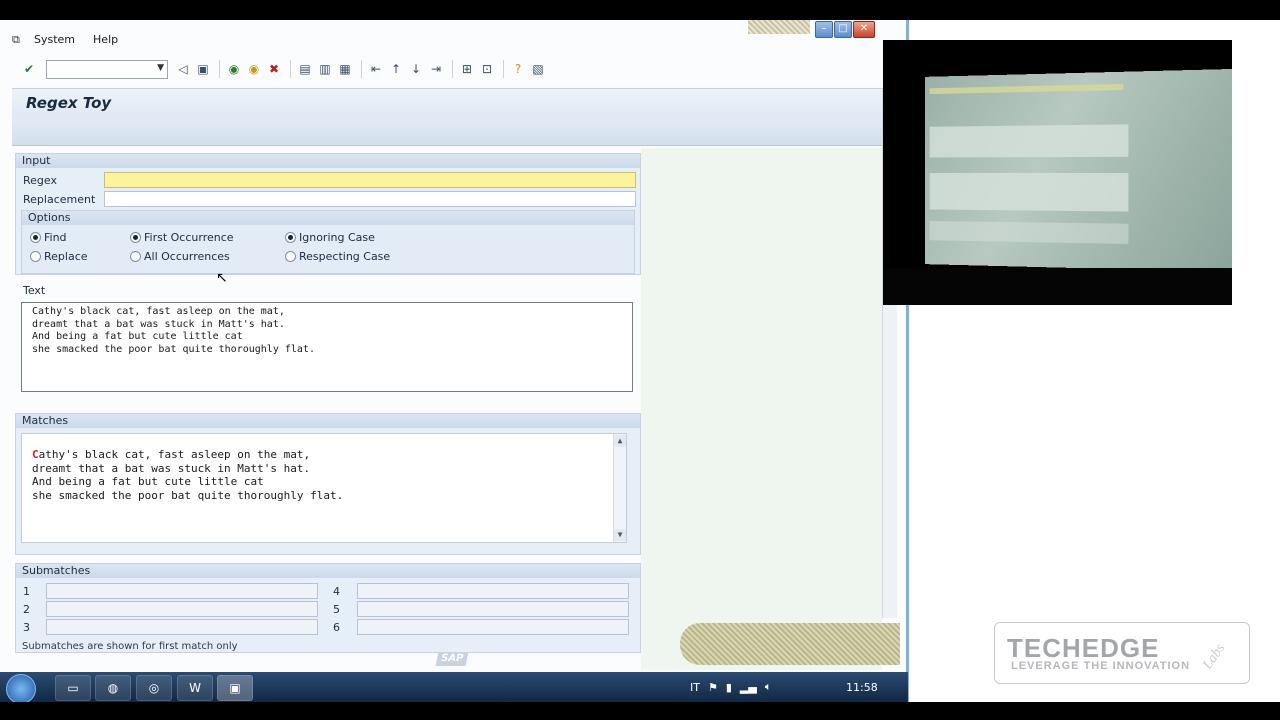 The image size is (1280, 720). I want to click on match-line: And being a fat but cute little cat, so click(148, 481).